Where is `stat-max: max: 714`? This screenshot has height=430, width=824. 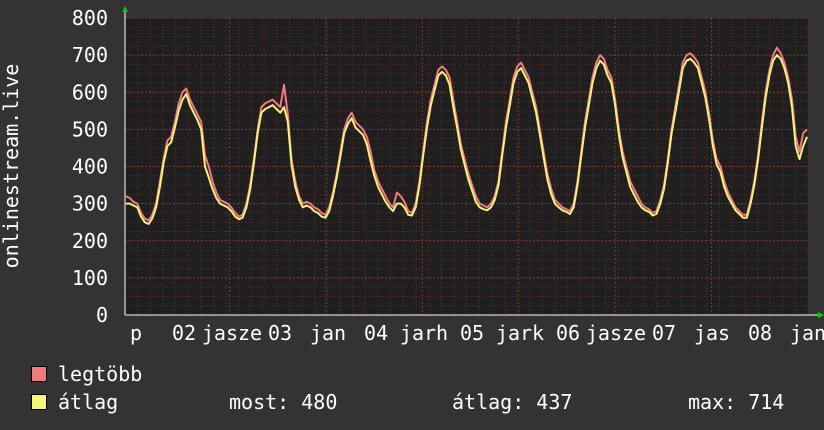
stat-max: max: 714 is located at coordinates (736, 402).